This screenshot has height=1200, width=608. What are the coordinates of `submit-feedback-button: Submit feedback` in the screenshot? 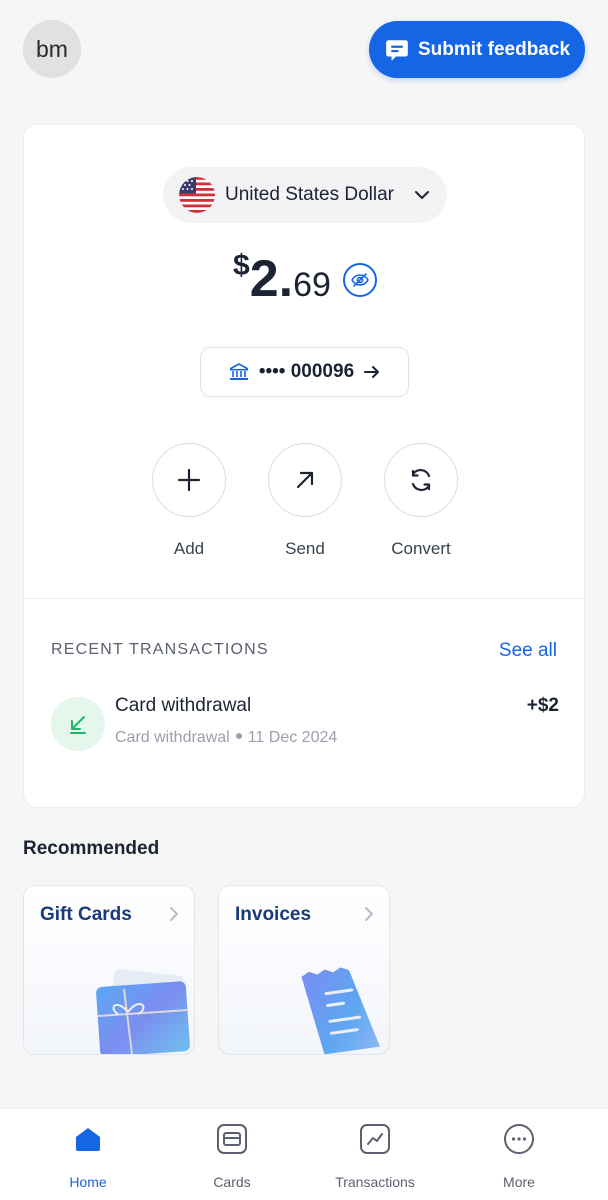 It's located at (477, 49).